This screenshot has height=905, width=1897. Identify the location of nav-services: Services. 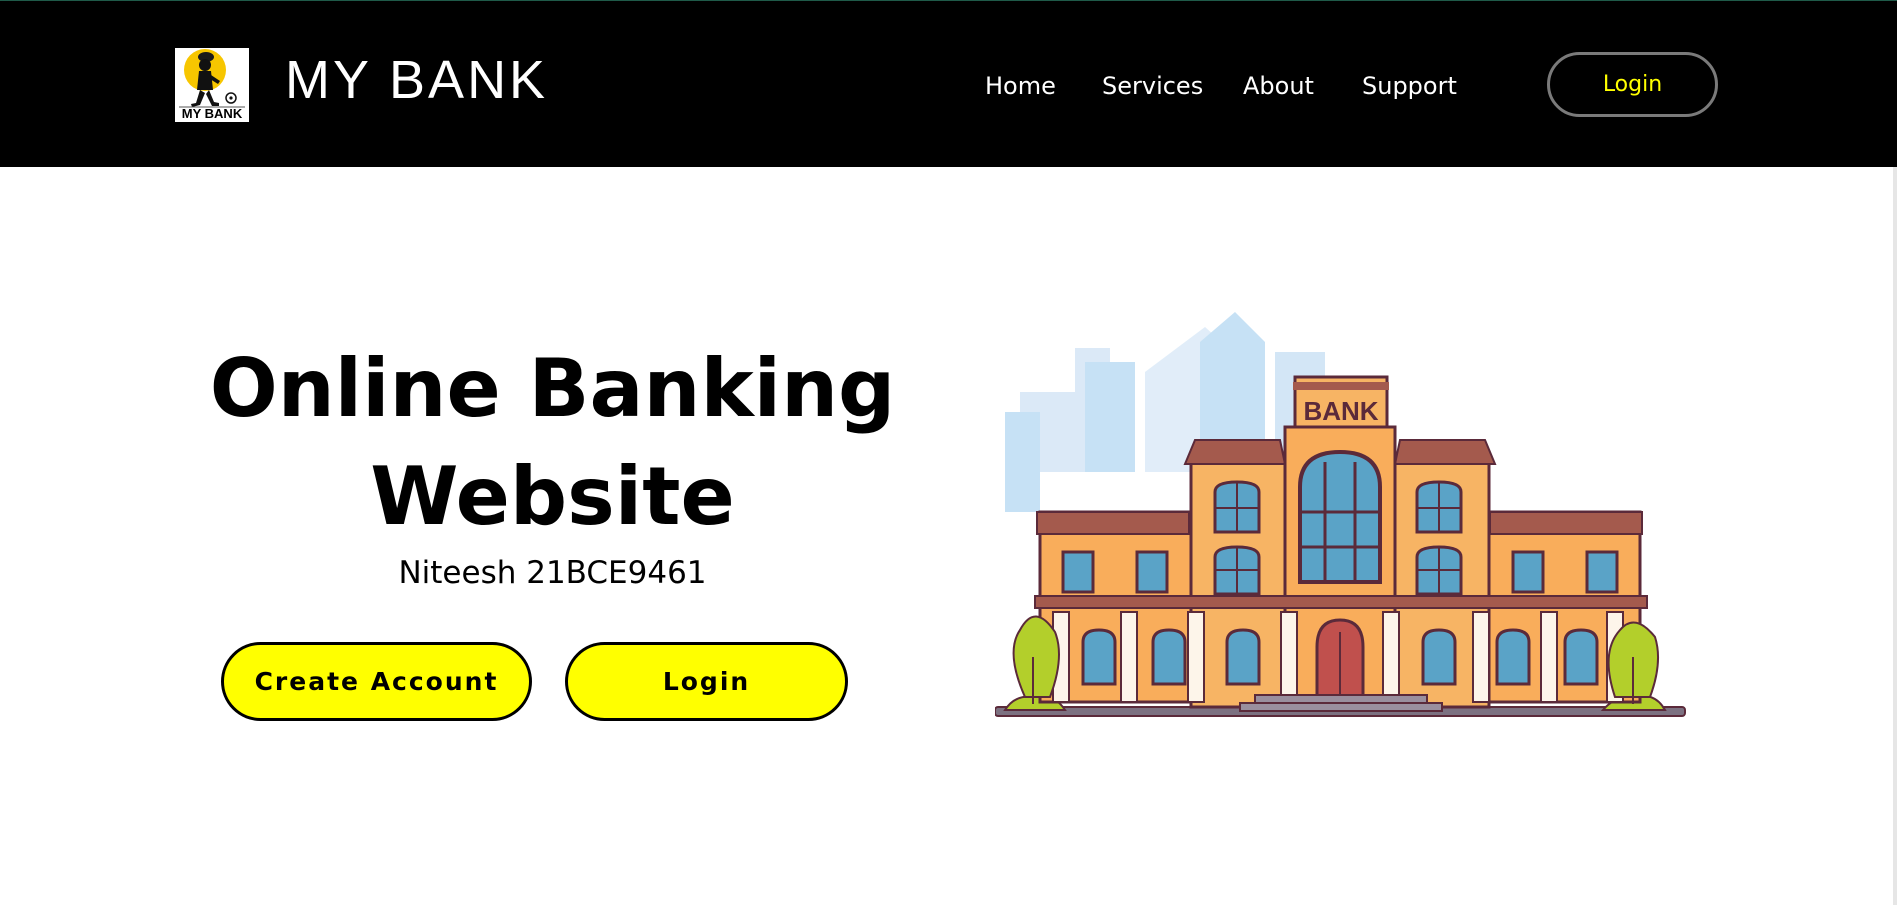
(1152, 86).